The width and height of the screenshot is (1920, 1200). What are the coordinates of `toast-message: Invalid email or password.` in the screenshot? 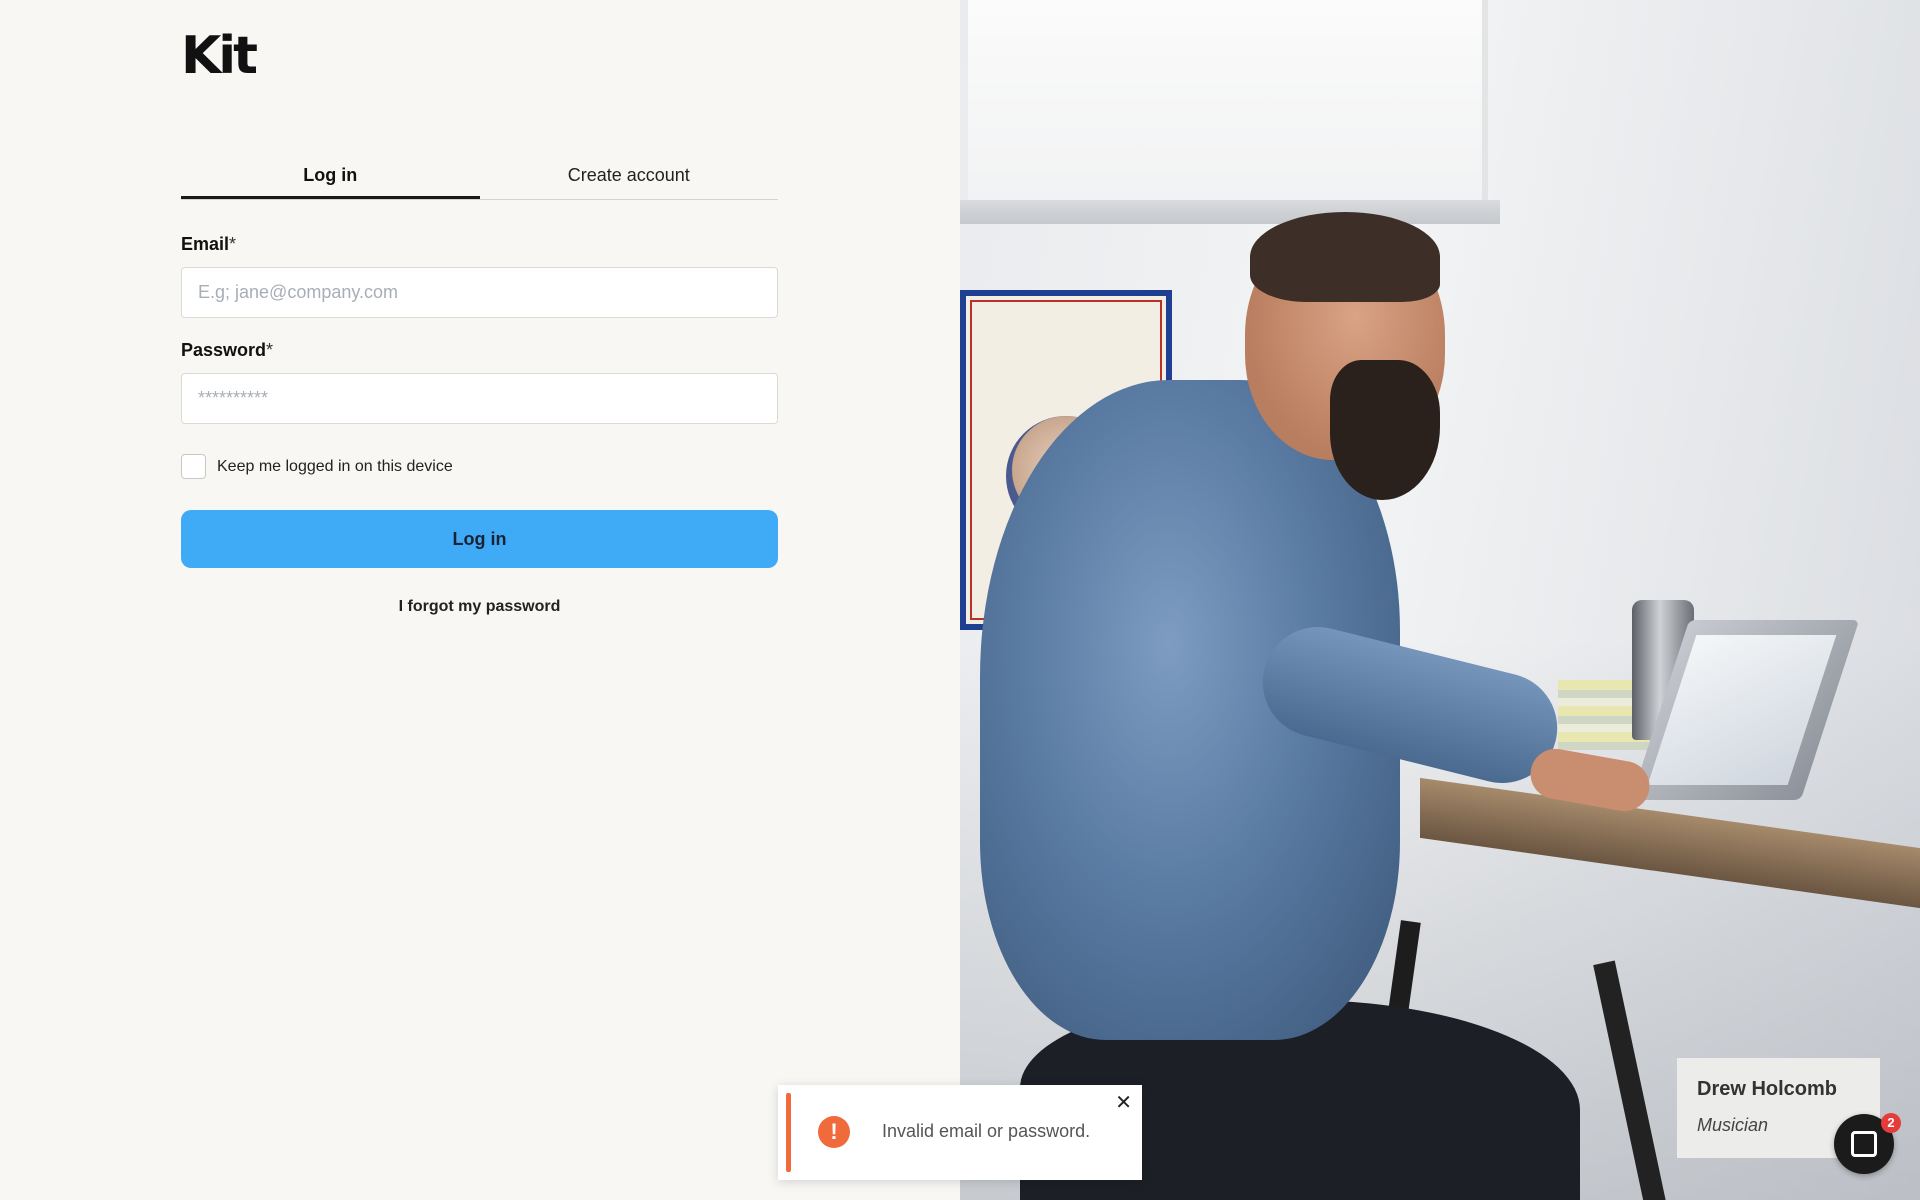 It's located at (986, 1131).